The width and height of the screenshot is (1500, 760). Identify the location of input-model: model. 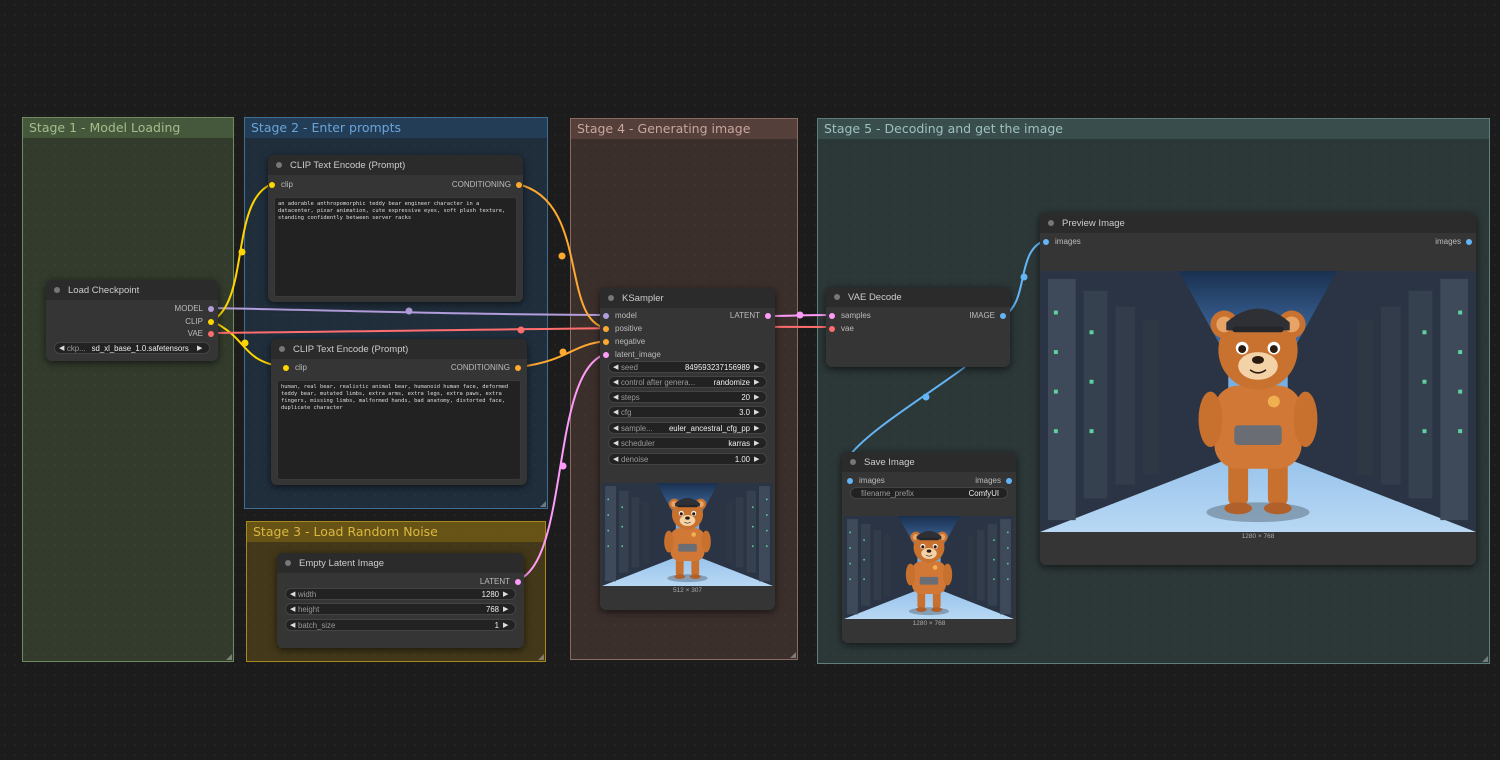
(620, 315).